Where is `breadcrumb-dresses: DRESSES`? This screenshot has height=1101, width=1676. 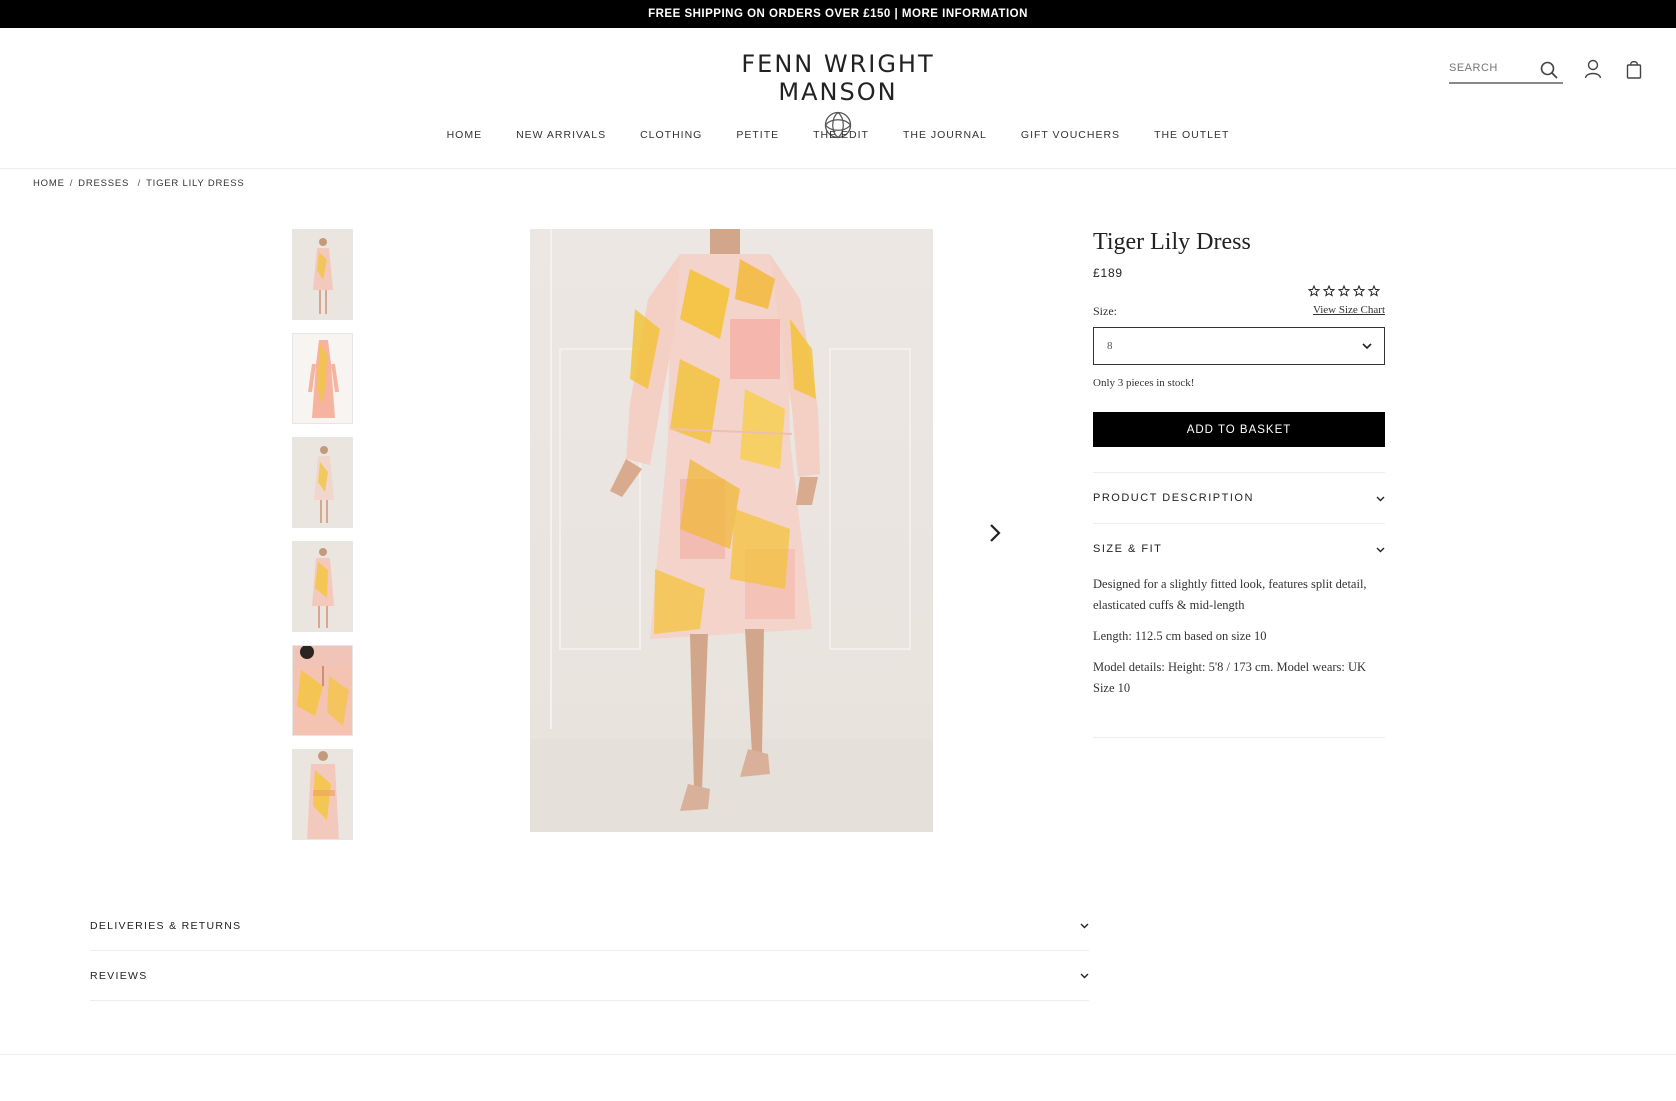 breadcrumb-dresses: DRESSES is located at coordinates (103, 183).